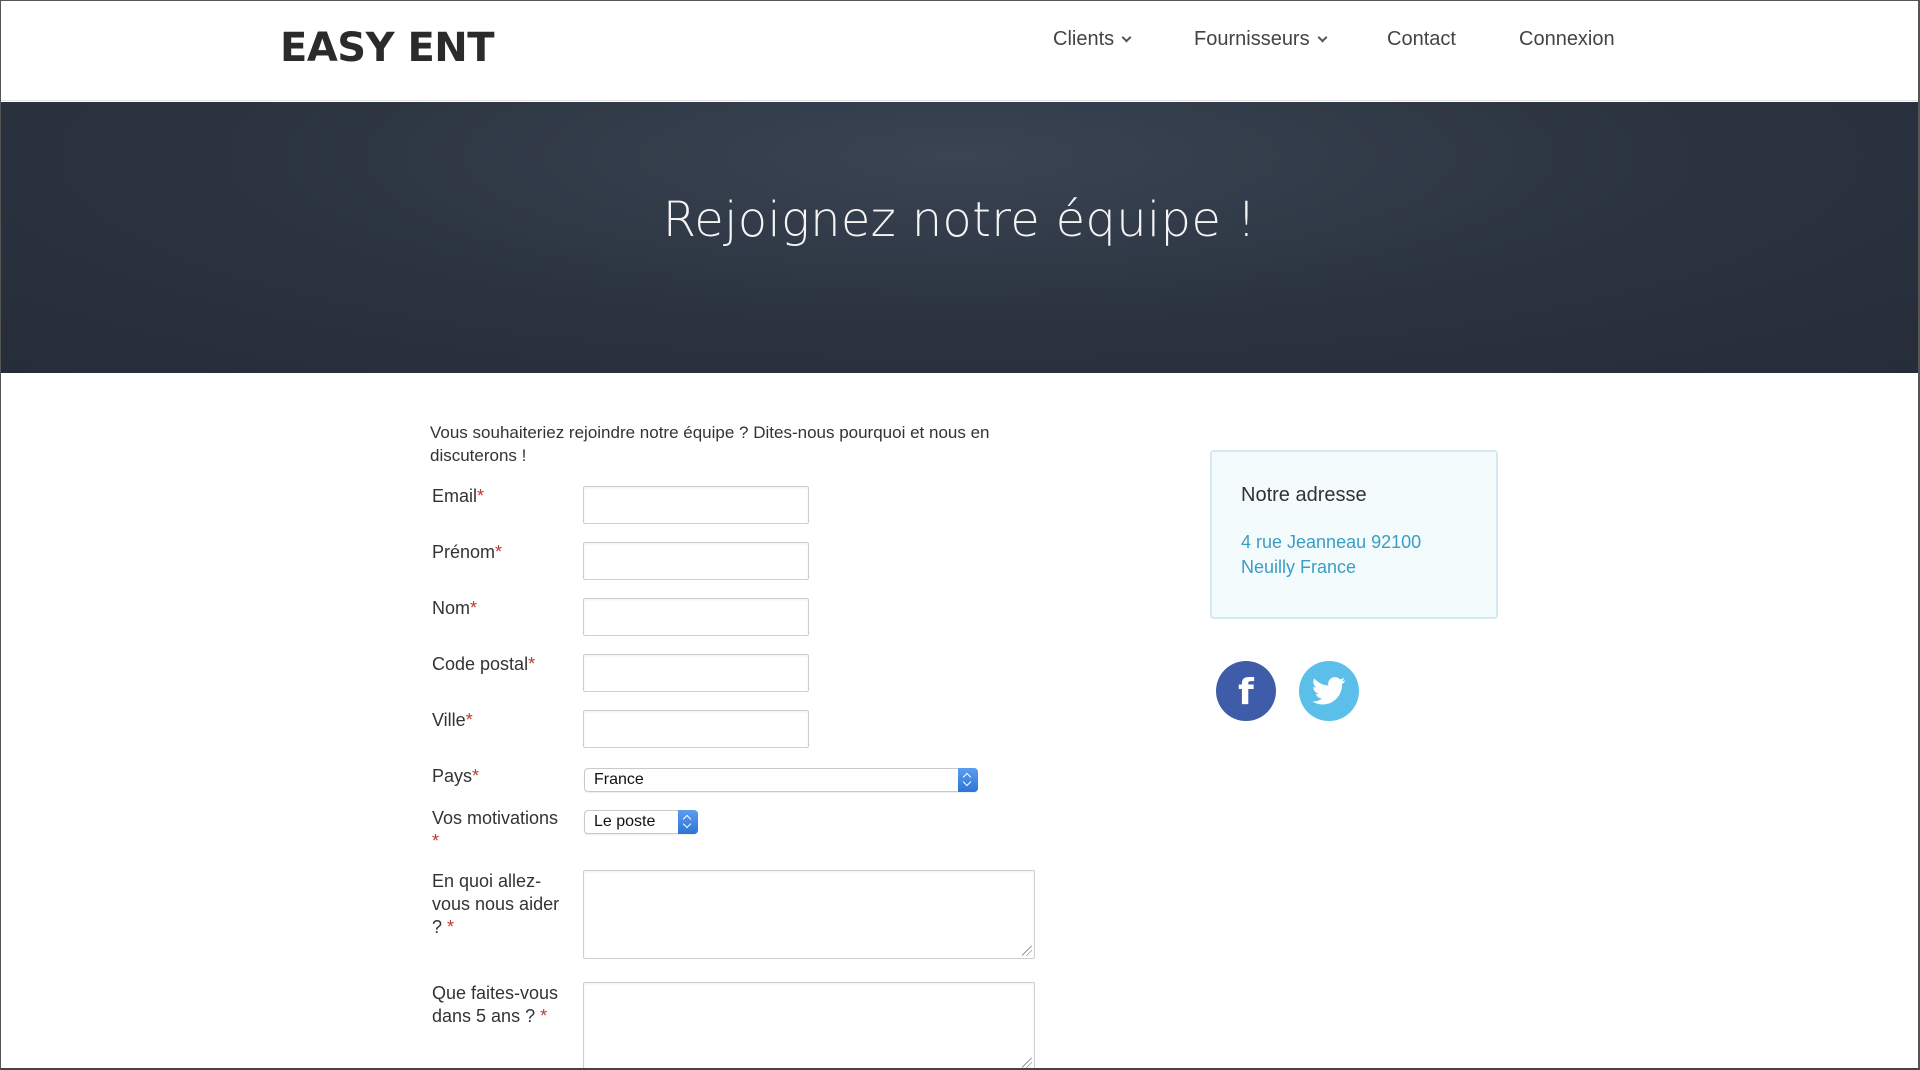 The height and width of the screenshot is (1070, 1920). What do you see at coordinates (1252, 38) in the screenshot?
I see `nav-fournisseurs-label: Fournisseurs` at bounding box center [1252, 38].